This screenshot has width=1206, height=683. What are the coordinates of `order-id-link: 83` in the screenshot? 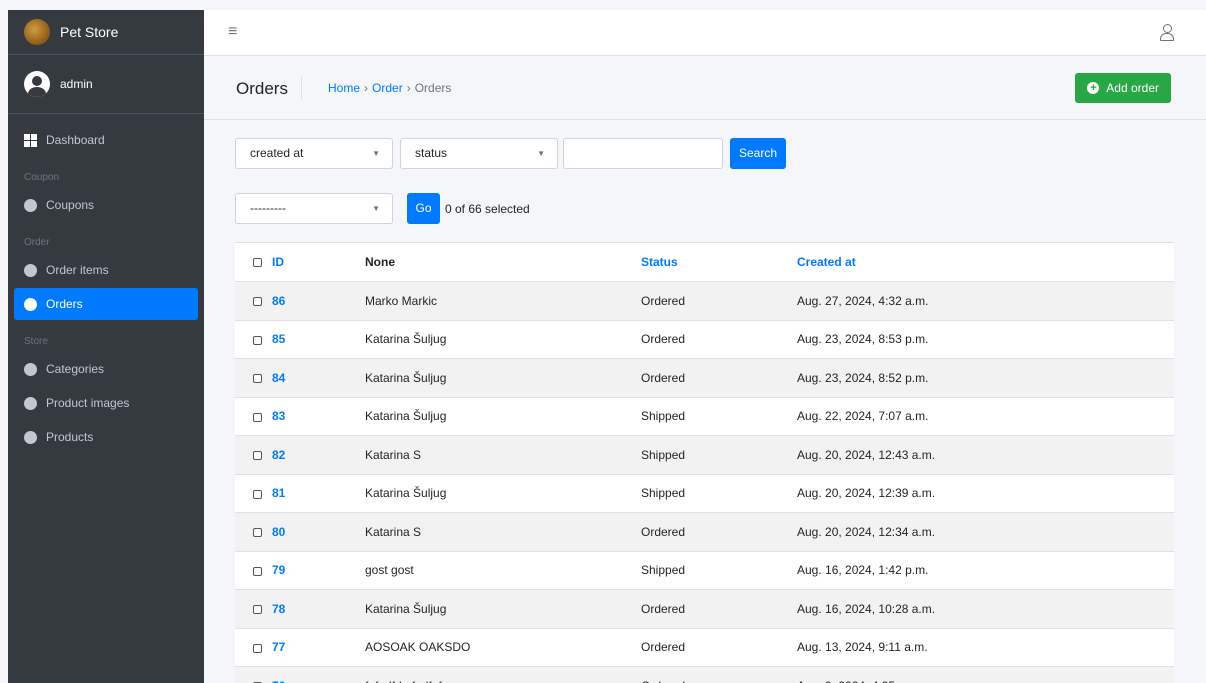 It's located at (313, 416).